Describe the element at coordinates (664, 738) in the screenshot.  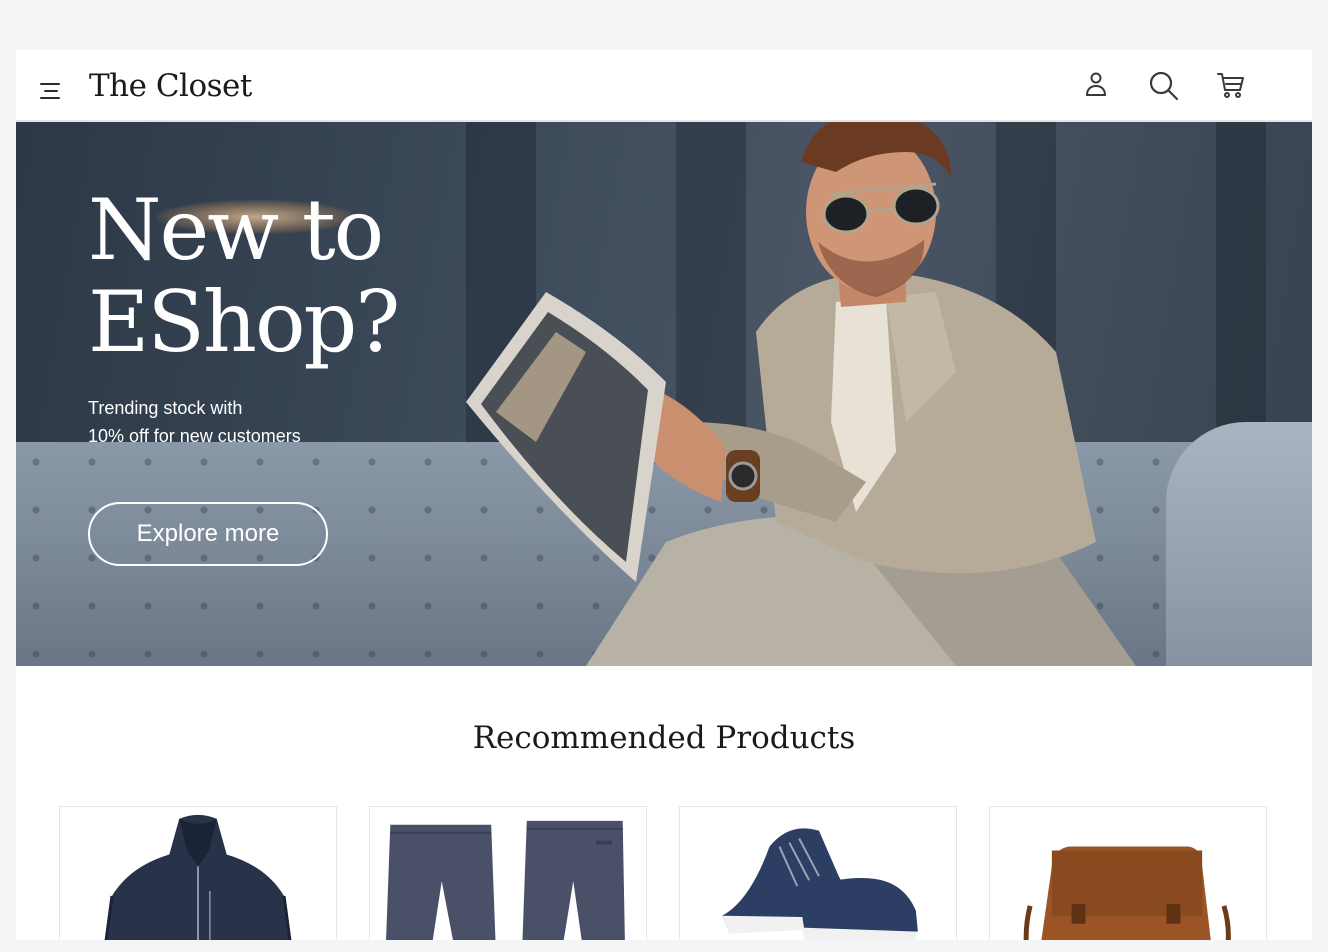
I see `recommended-products-title: Recommended Products` at that location.